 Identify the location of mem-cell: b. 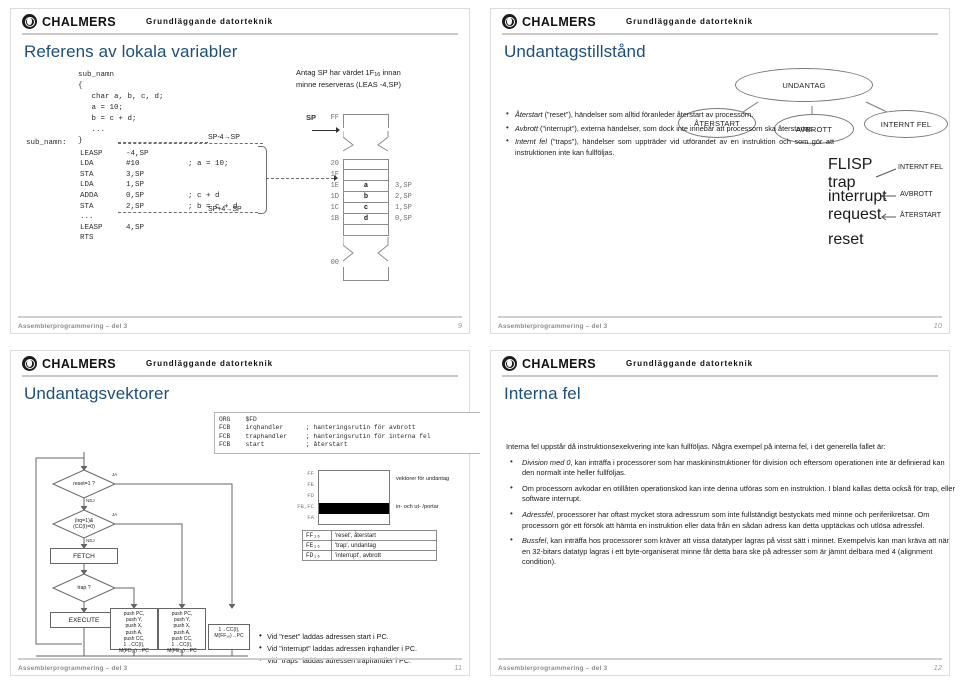
(366, 197).